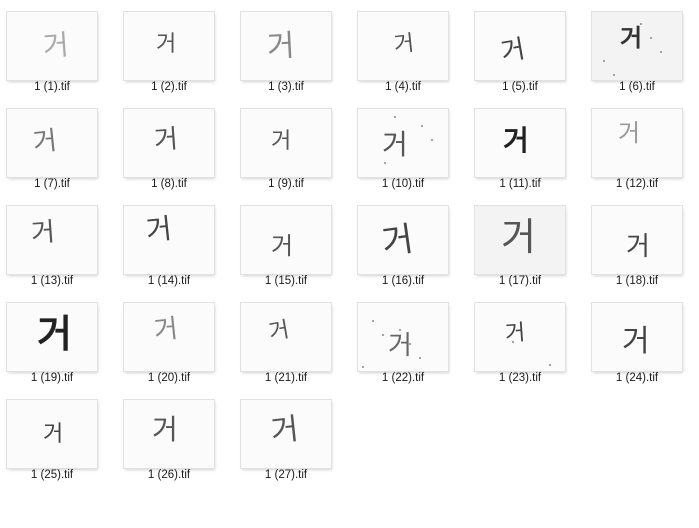  I want to click on file-item: 거 1 (25).tif, so click(55, 438).